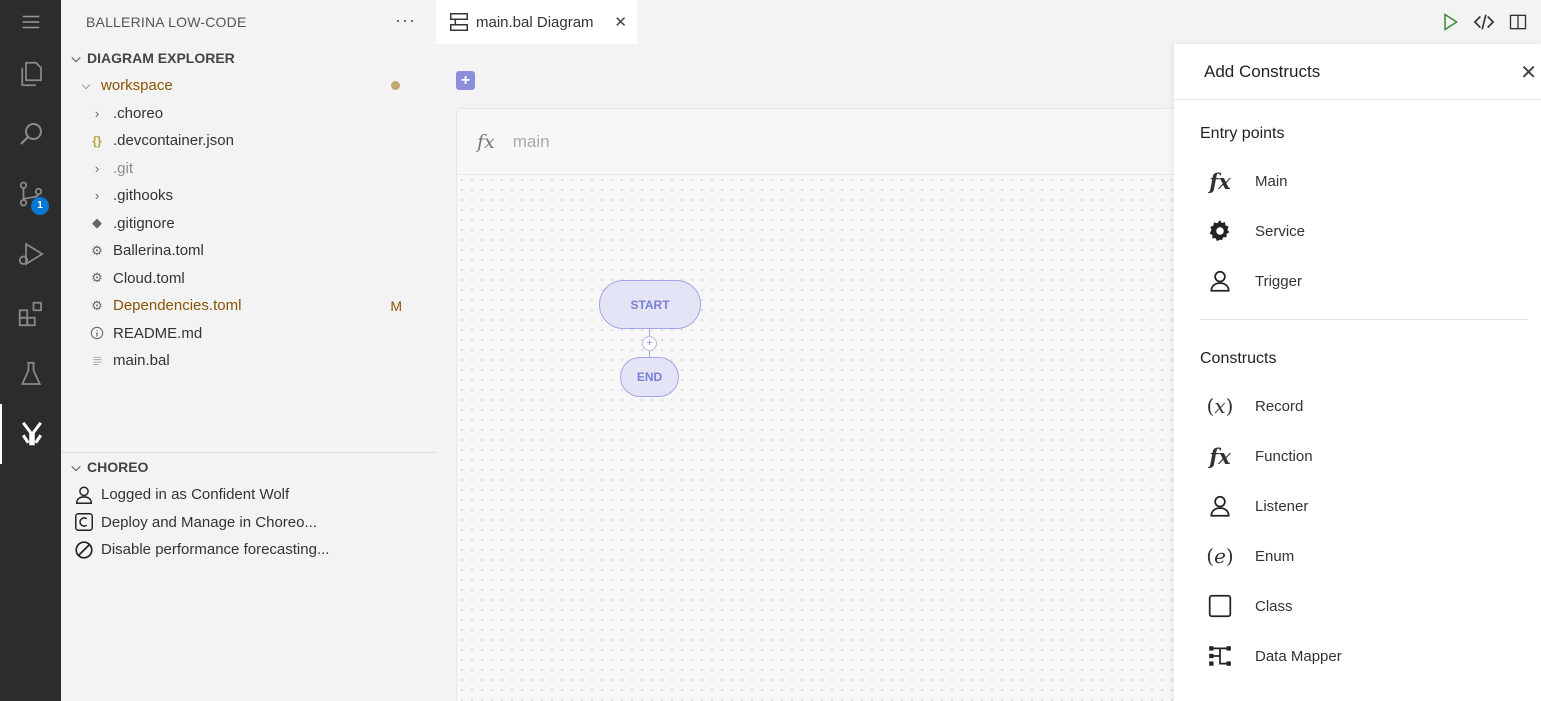  Describe the element at coordinates (173, 141) in the screenshot. I see `tree-item-label: .devcontainer.json` at that location.